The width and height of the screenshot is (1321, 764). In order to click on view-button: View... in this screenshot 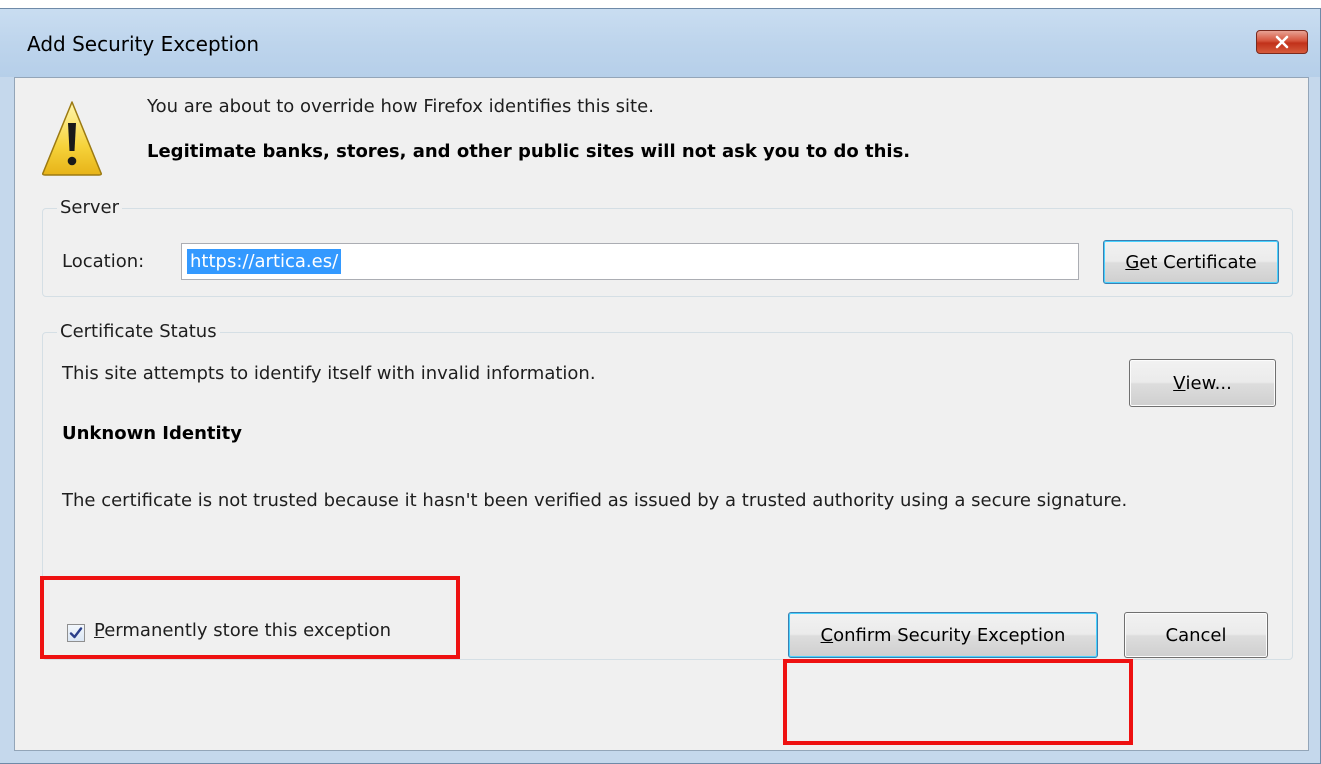, I will do `click(1202, 383)`.